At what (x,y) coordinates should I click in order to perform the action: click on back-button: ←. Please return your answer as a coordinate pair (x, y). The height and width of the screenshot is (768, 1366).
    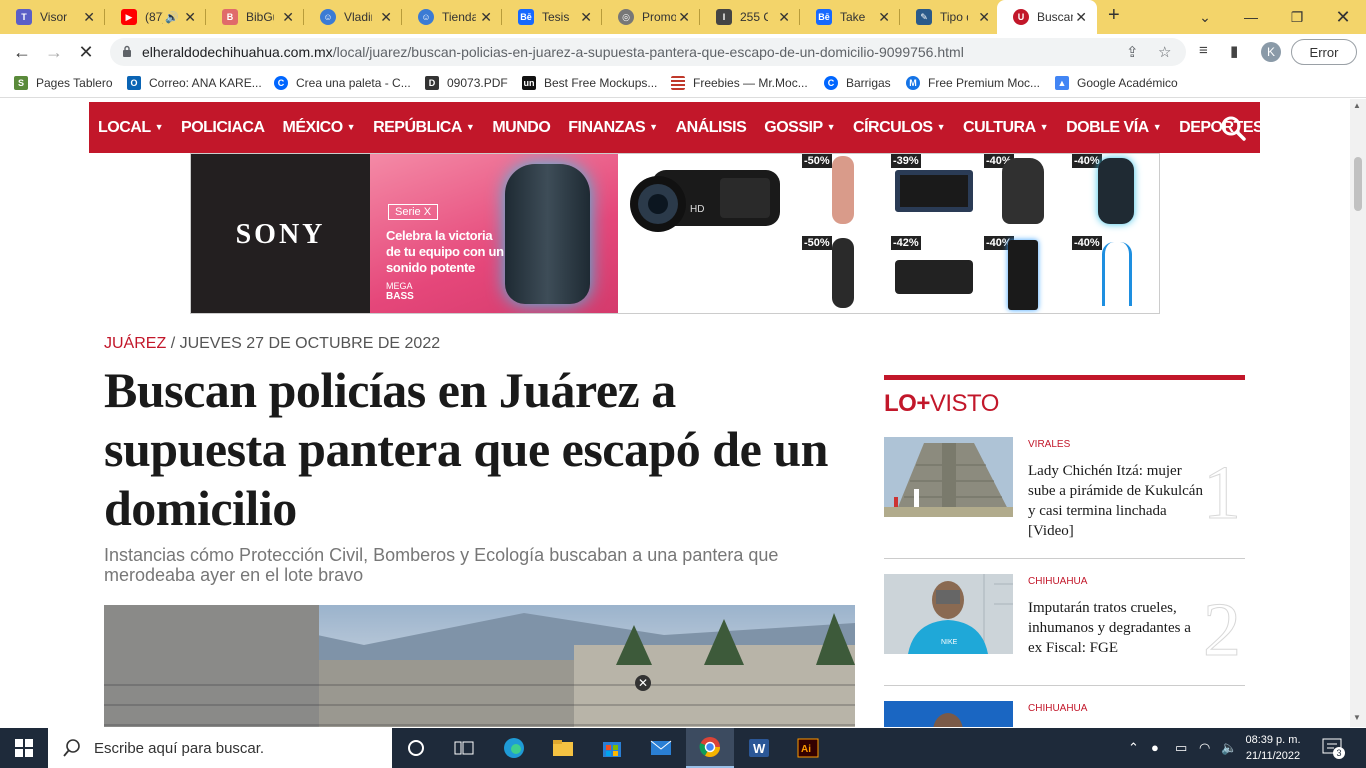
    Looking at the image, I should click on (22, 52).